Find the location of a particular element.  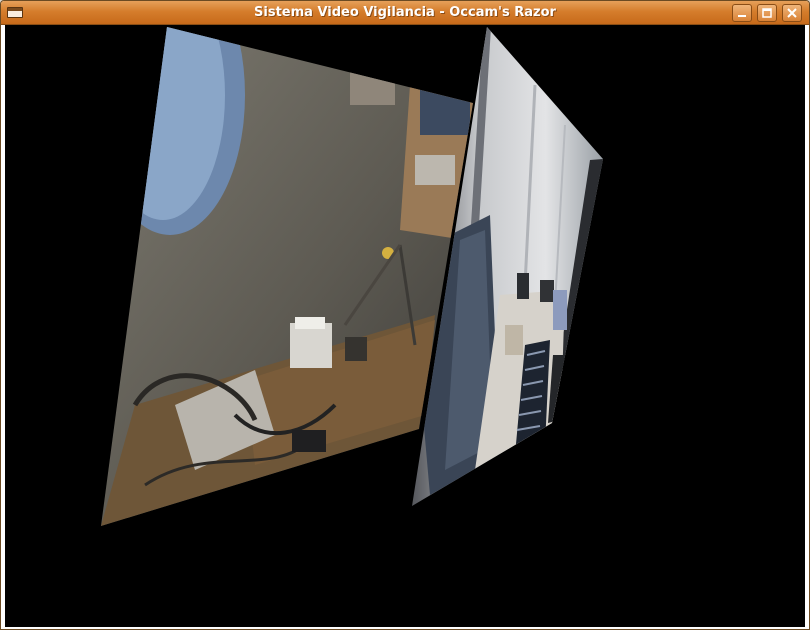

maximize-icon is located at coordinates (767, 13).